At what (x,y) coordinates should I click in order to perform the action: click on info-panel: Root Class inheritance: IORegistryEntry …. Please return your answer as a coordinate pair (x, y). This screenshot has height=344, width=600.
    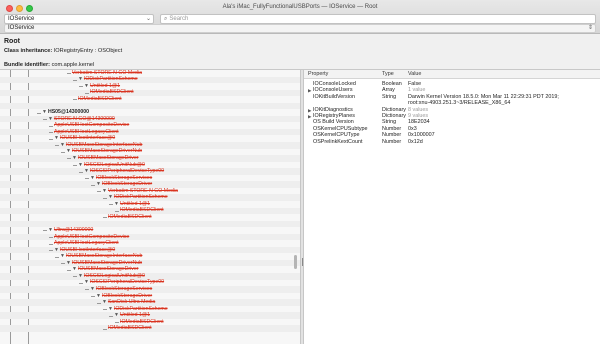
    Looking at the image, I should click on (300, 52).